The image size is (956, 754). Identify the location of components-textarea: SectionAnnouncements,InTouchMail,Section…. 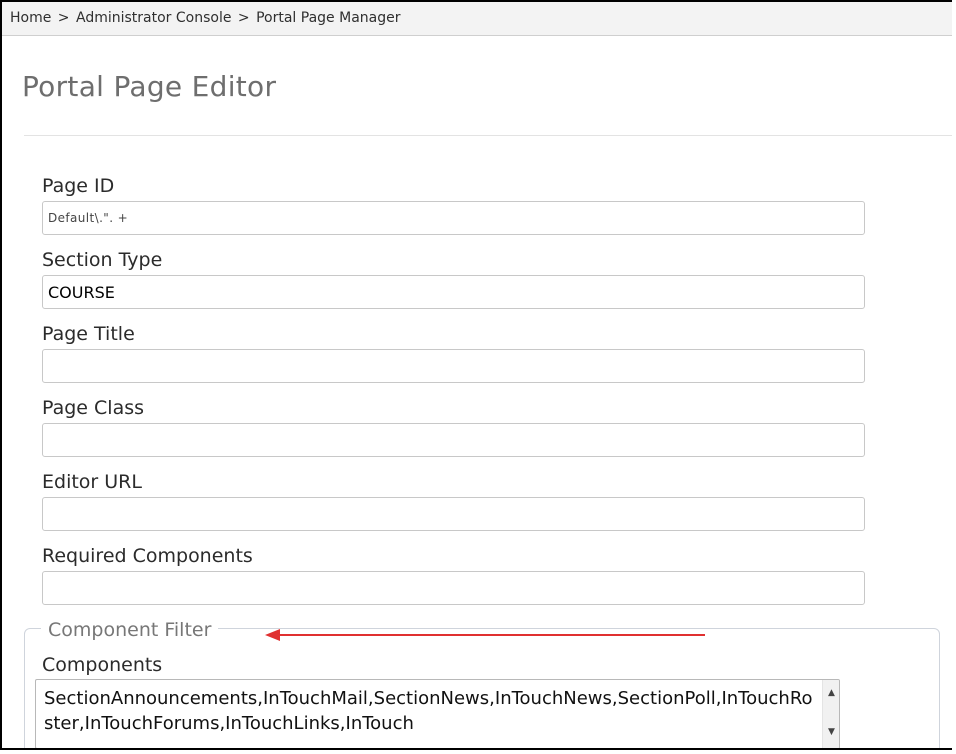
(437, 713).